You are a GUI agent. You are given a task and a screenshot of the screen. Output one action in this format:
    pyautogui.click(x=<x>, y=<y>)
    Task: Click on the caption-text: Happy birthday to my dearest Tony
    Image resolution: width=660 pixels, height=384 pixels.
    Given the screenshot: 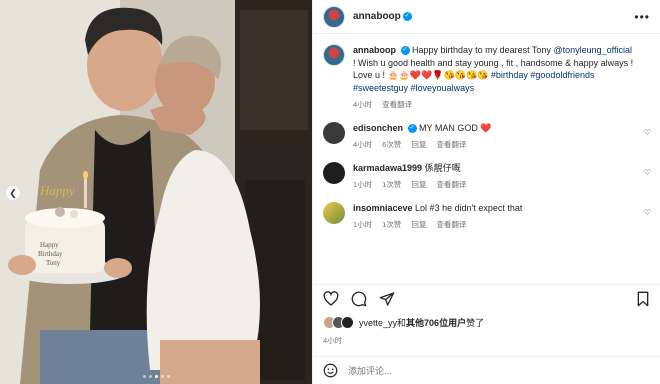 What is the action you would take?
    pyautogui.click(x=483, y=50)
    